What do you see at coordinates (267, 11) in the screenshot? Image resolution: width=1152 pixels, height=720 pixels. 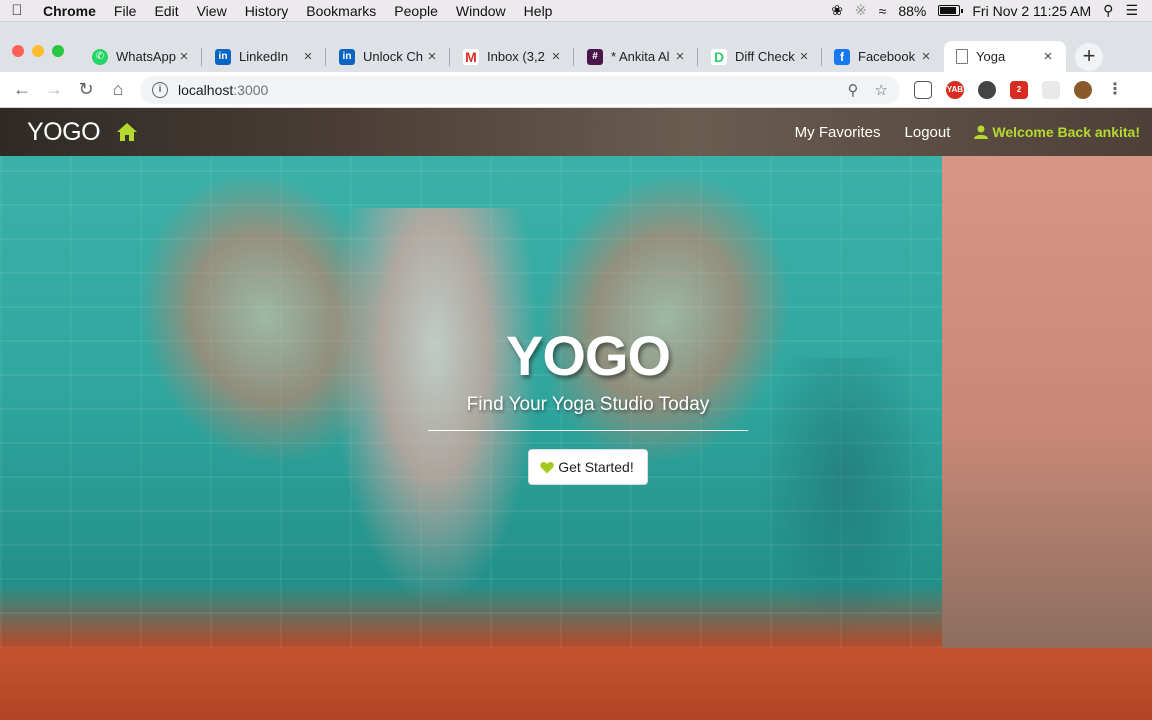 I see `menu-history: History` at bounding box center [267, 11].